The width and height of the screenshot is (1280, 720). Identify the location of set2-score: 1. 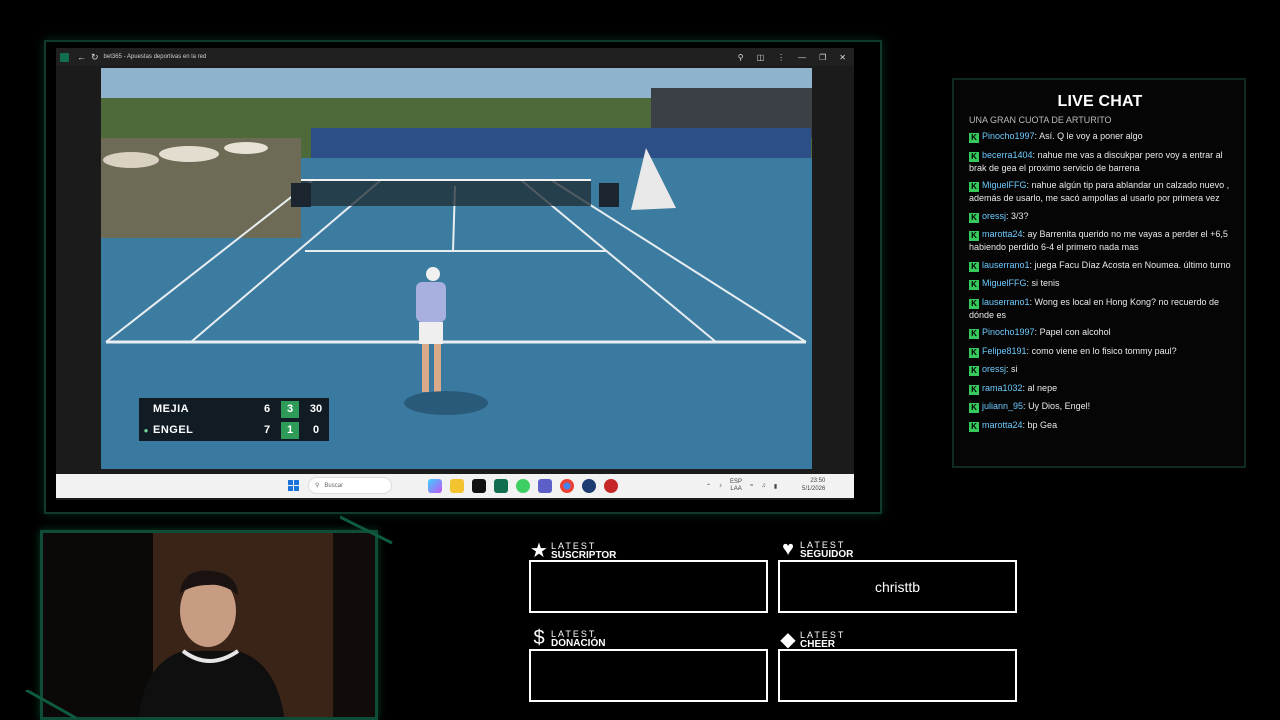
(290, 430).